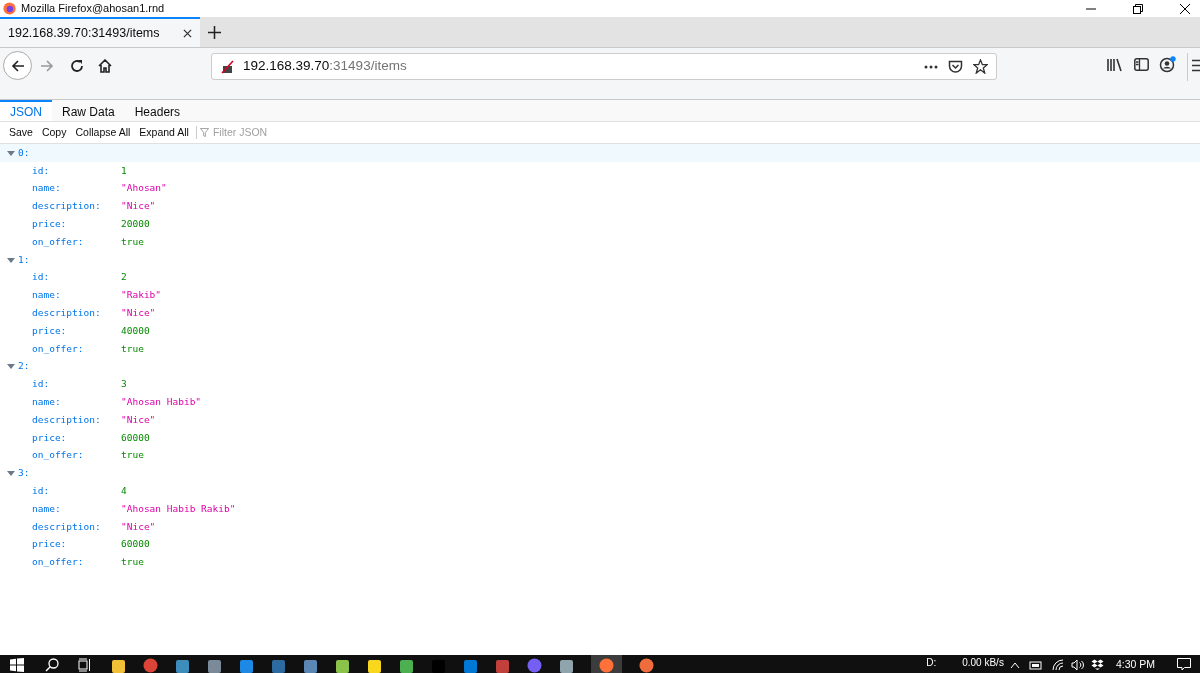  Describe the element at coordinates (77, 66) in the screenshot. I see `reload-icon` at that location.